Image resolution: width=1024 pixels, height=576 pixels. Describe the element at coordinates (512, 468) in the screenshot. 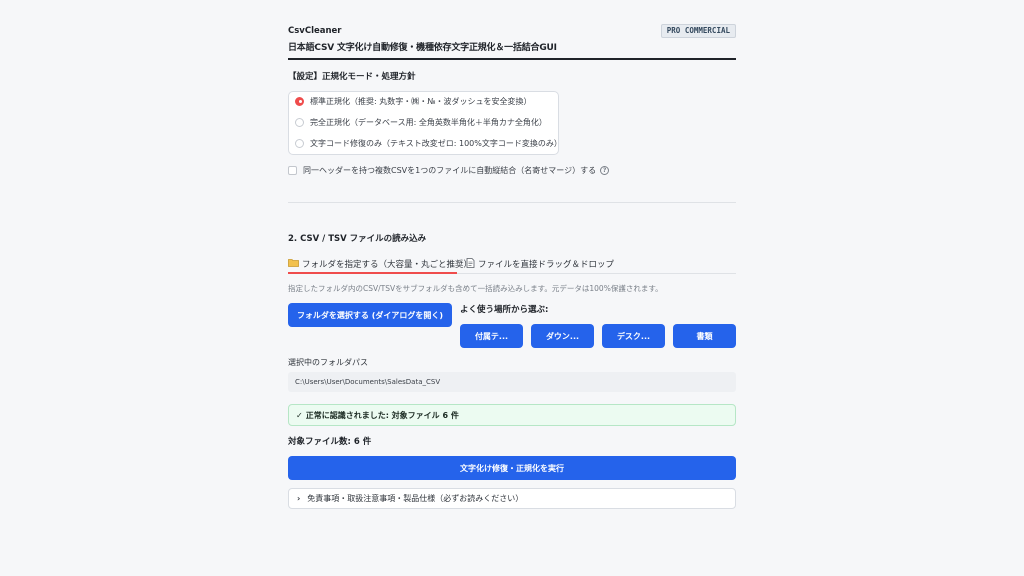

I see `run-normalize-button: 文字化け修復・正規化を実行` at that location.